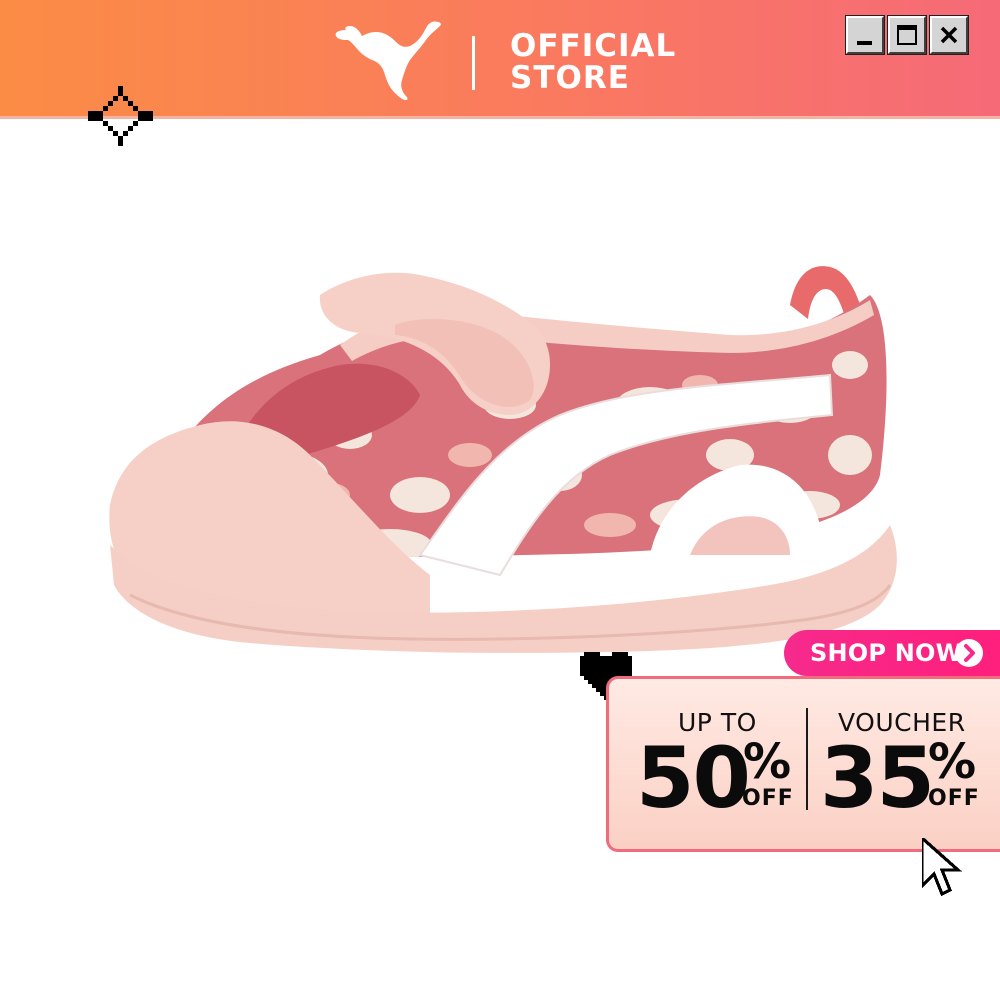 The image size is (1000, 1000). I want to click on store-line-official: OFFICIAL, so click(593, 46).